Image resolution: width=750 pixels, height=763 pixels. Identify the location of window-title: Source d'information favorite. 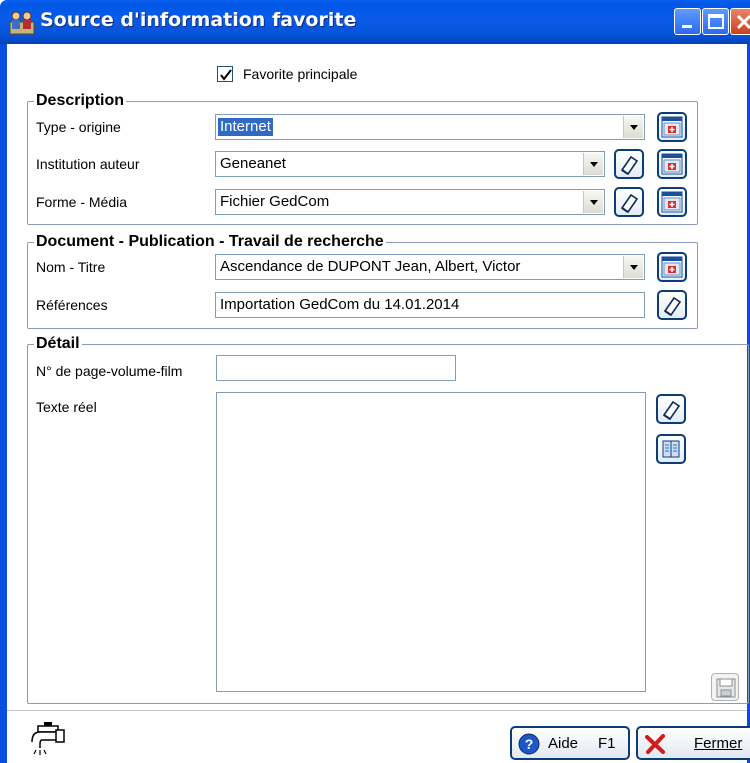
(198, 20).